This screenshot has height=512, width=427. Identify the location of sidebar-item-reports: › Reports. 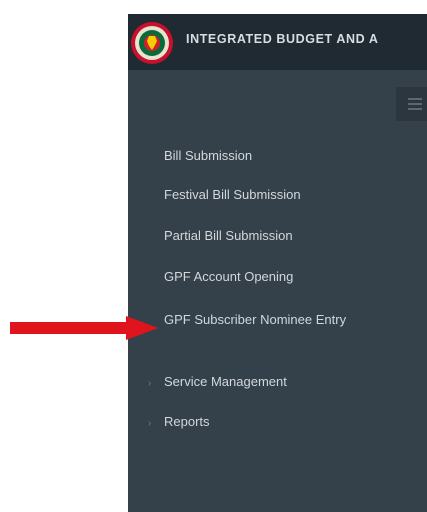
(268, 423).